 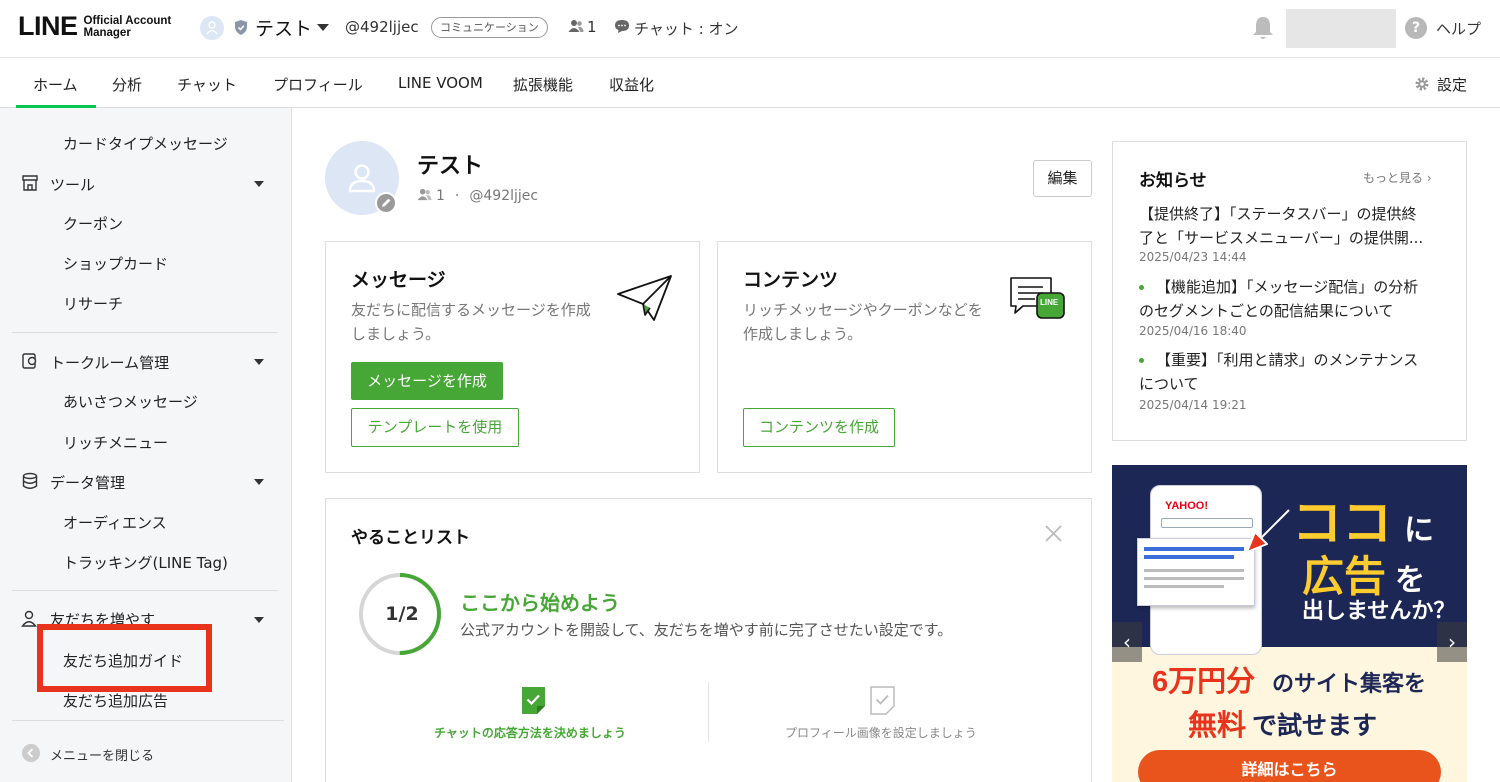 I want to click on news-more-link: もっと見る ›, so click(x=1397, y=177).